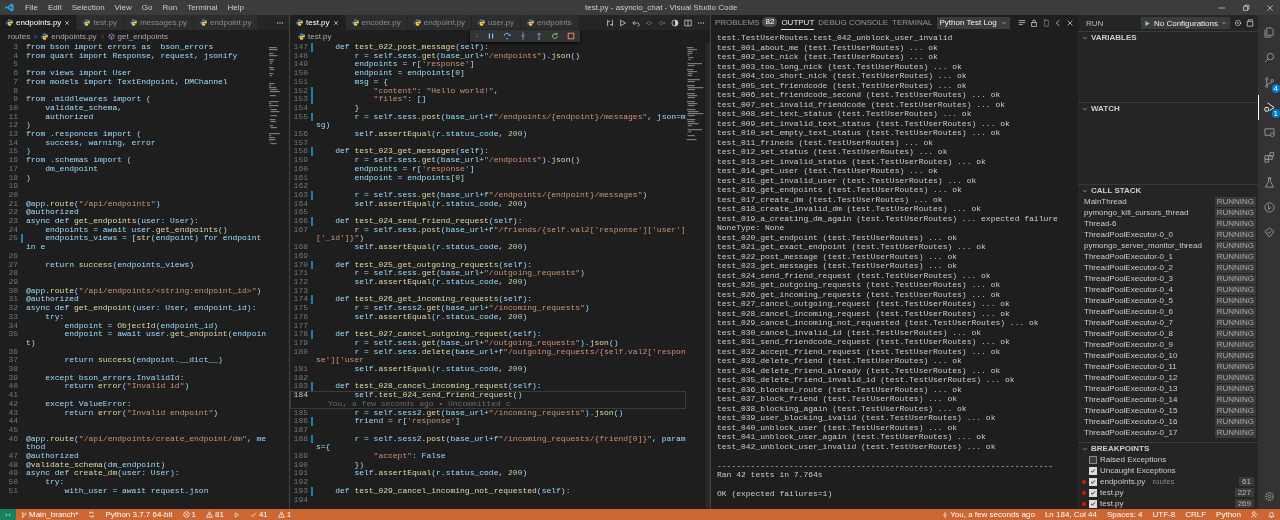 Image resolution: width=1280 pixels, height=520 pixels. What do you see at coordinates (988, 514) in the screenshot?
I see `blame-status: You, a few seconds ago` at bounding box center [988, 514].